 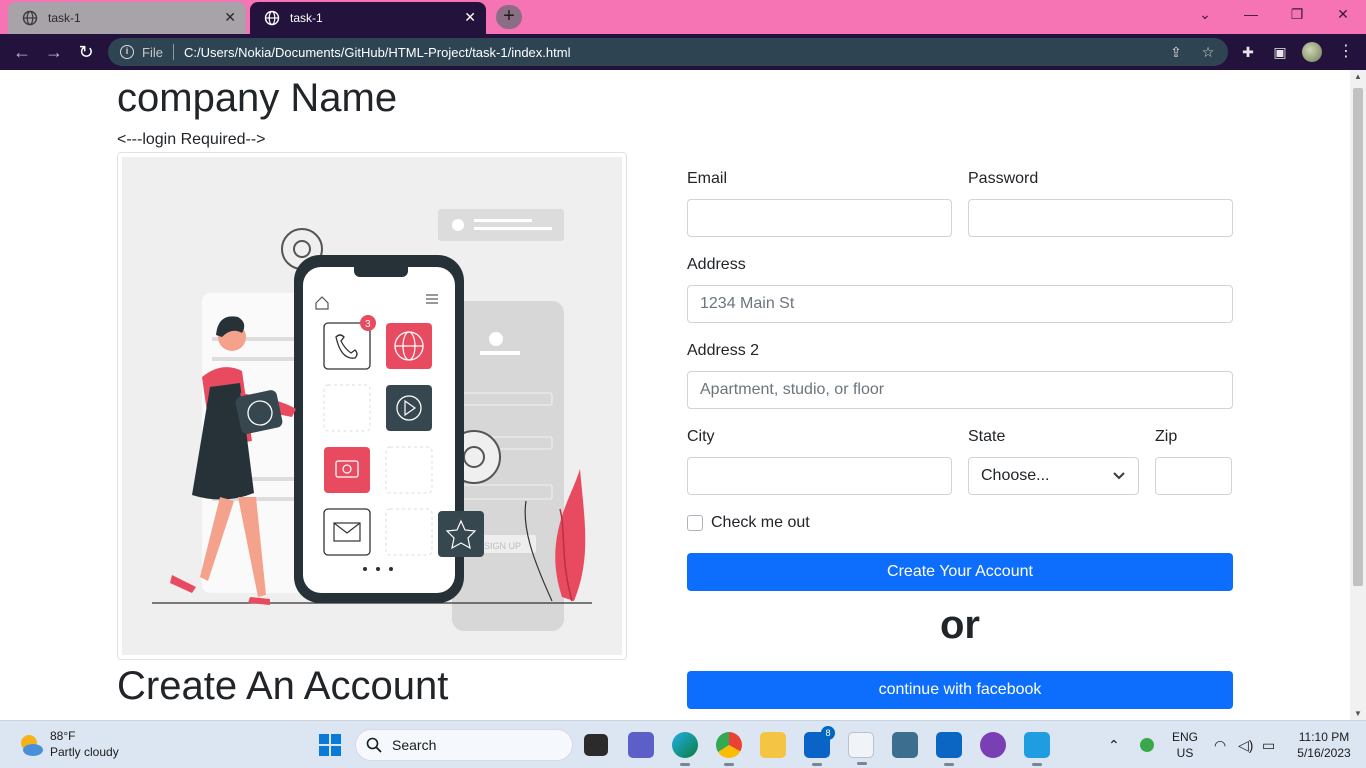 What do you see at coordinates (173, 52) in the screenshot?
I see `address-divider` at bounding box center [173, 52].